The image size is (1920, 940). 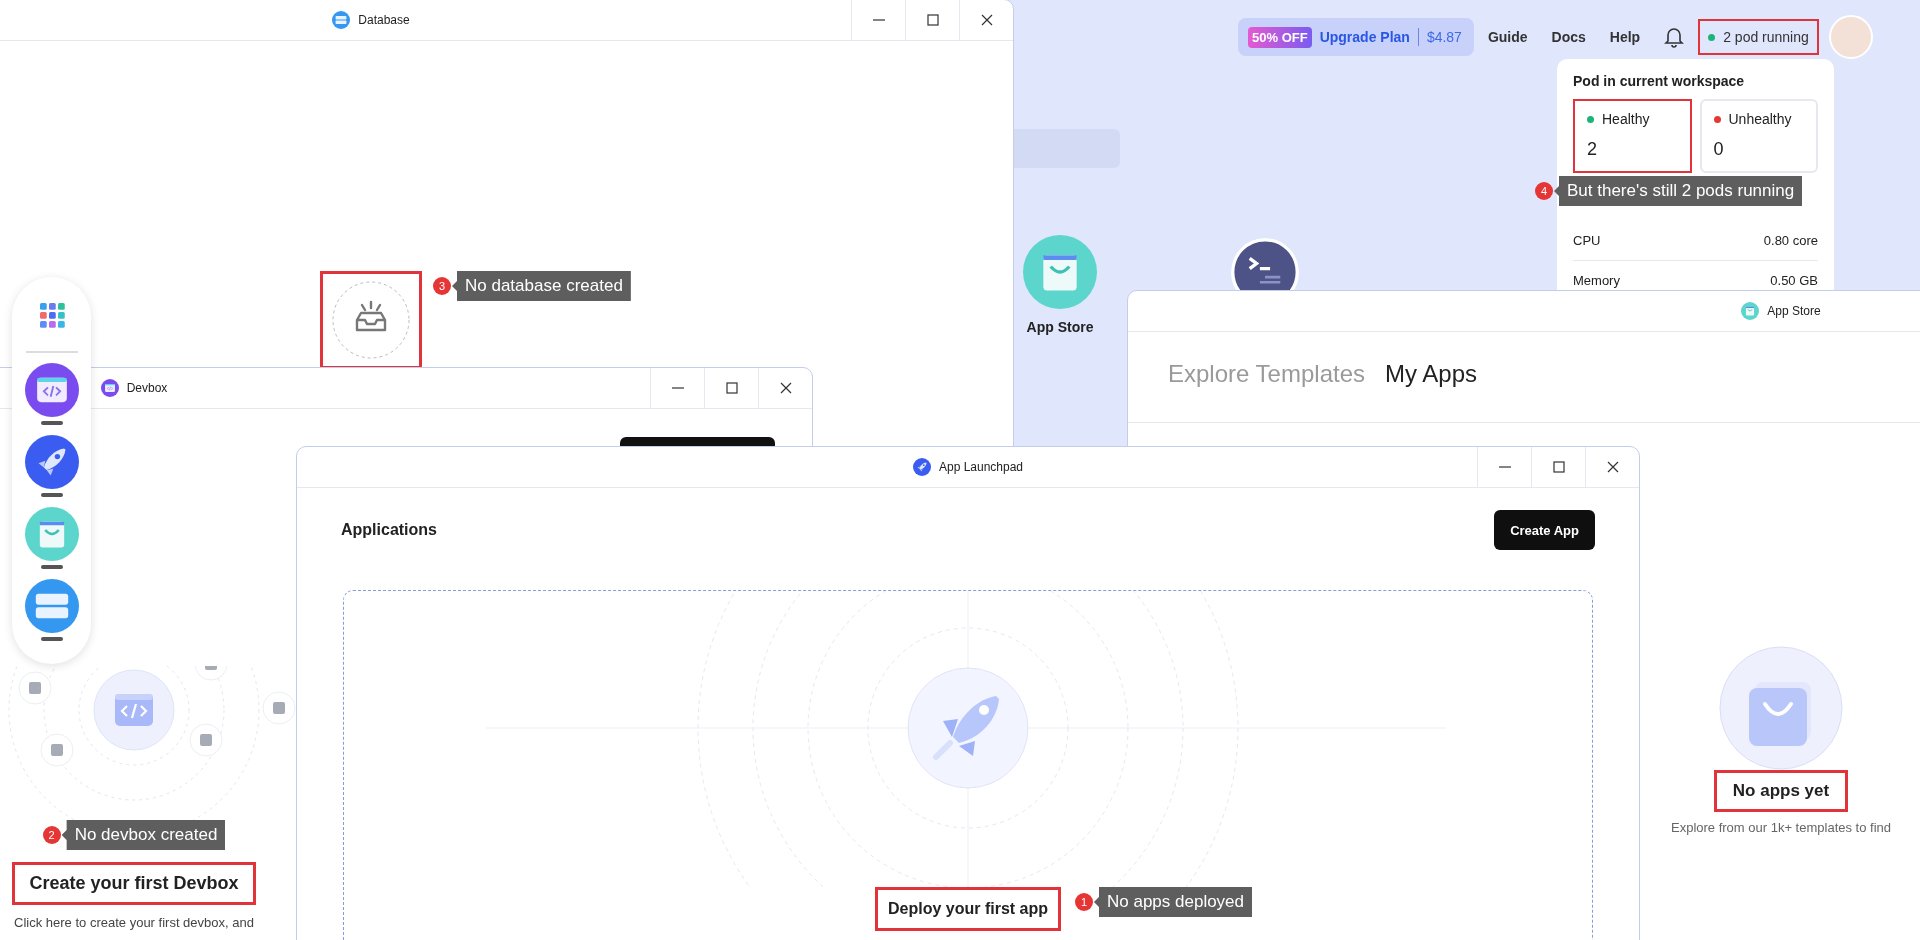 What do you see at coordinates (1568, 37) in the screenshot?
I see `nav-link: Docs` at bounding box center [1568, 37].